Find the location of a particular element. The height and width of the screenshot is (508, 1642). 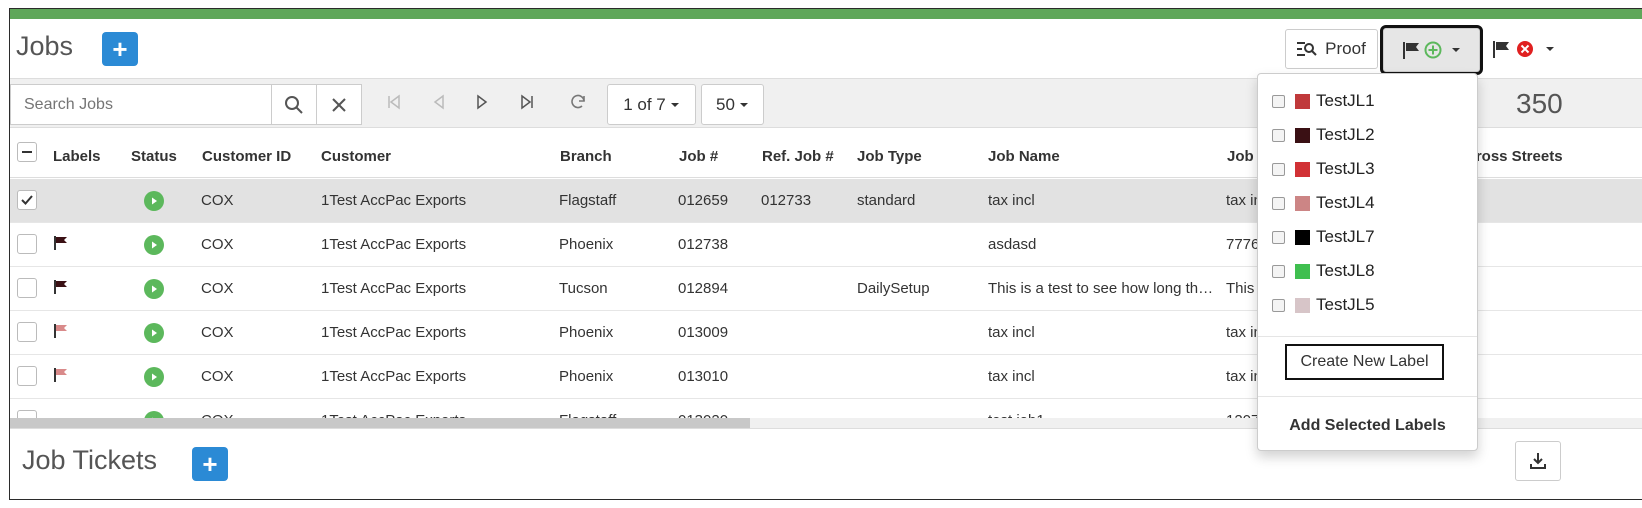

first-page-icon is located at coordinates (394, 102).